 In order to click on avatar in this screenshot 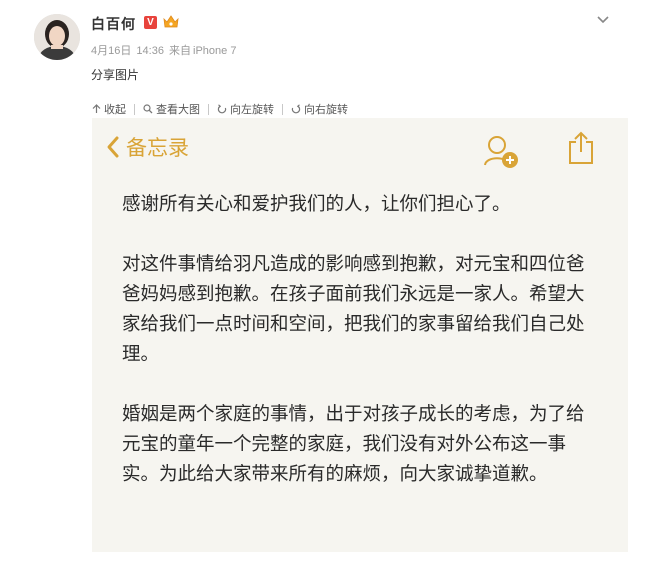, I will do `click(57, 37)`.